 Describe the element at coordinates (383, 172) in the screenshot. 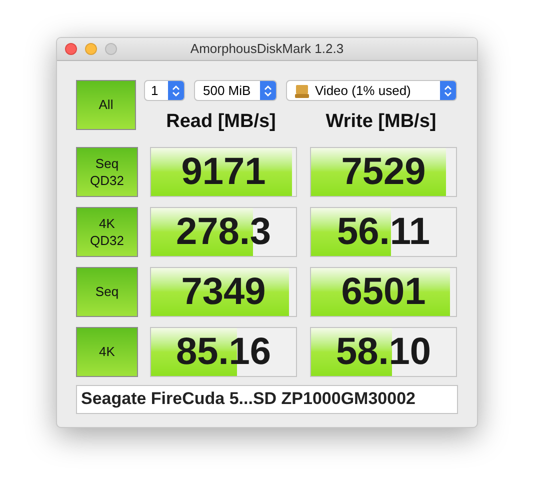

I see `result-value: 7529` at that location.